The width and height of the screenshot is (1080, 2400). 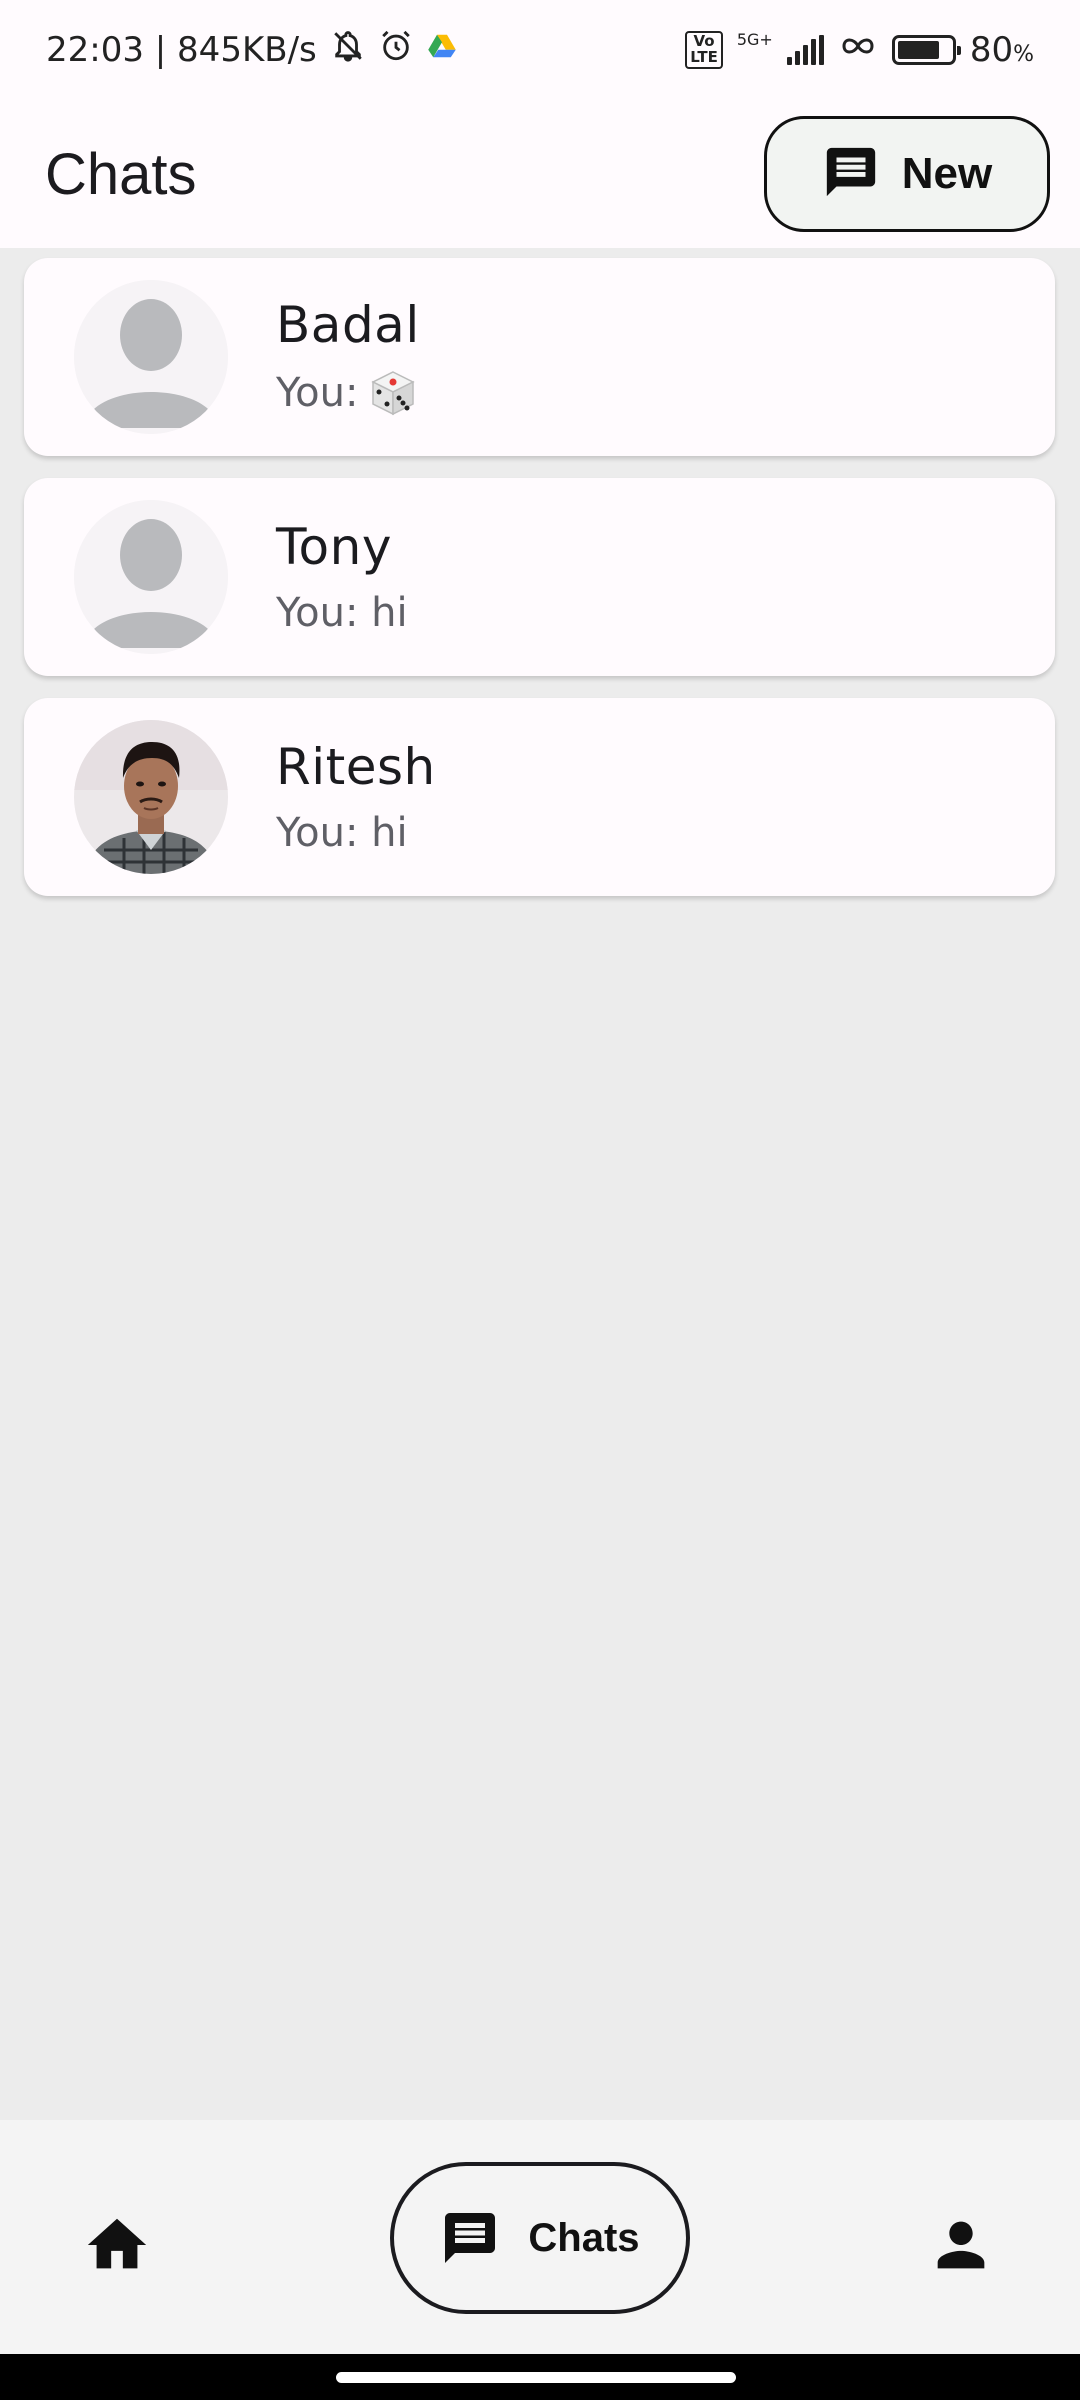 I want to click on nav-chats-button: Chats, so click(x=540, y=2238).